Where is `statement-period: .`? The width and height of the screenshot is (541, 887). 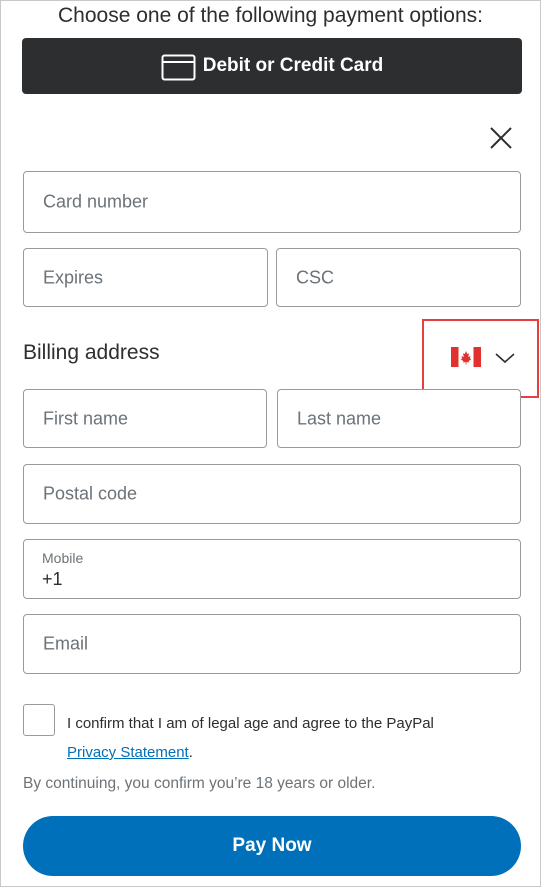 statement-period: . is located at coordinates (190, 752).